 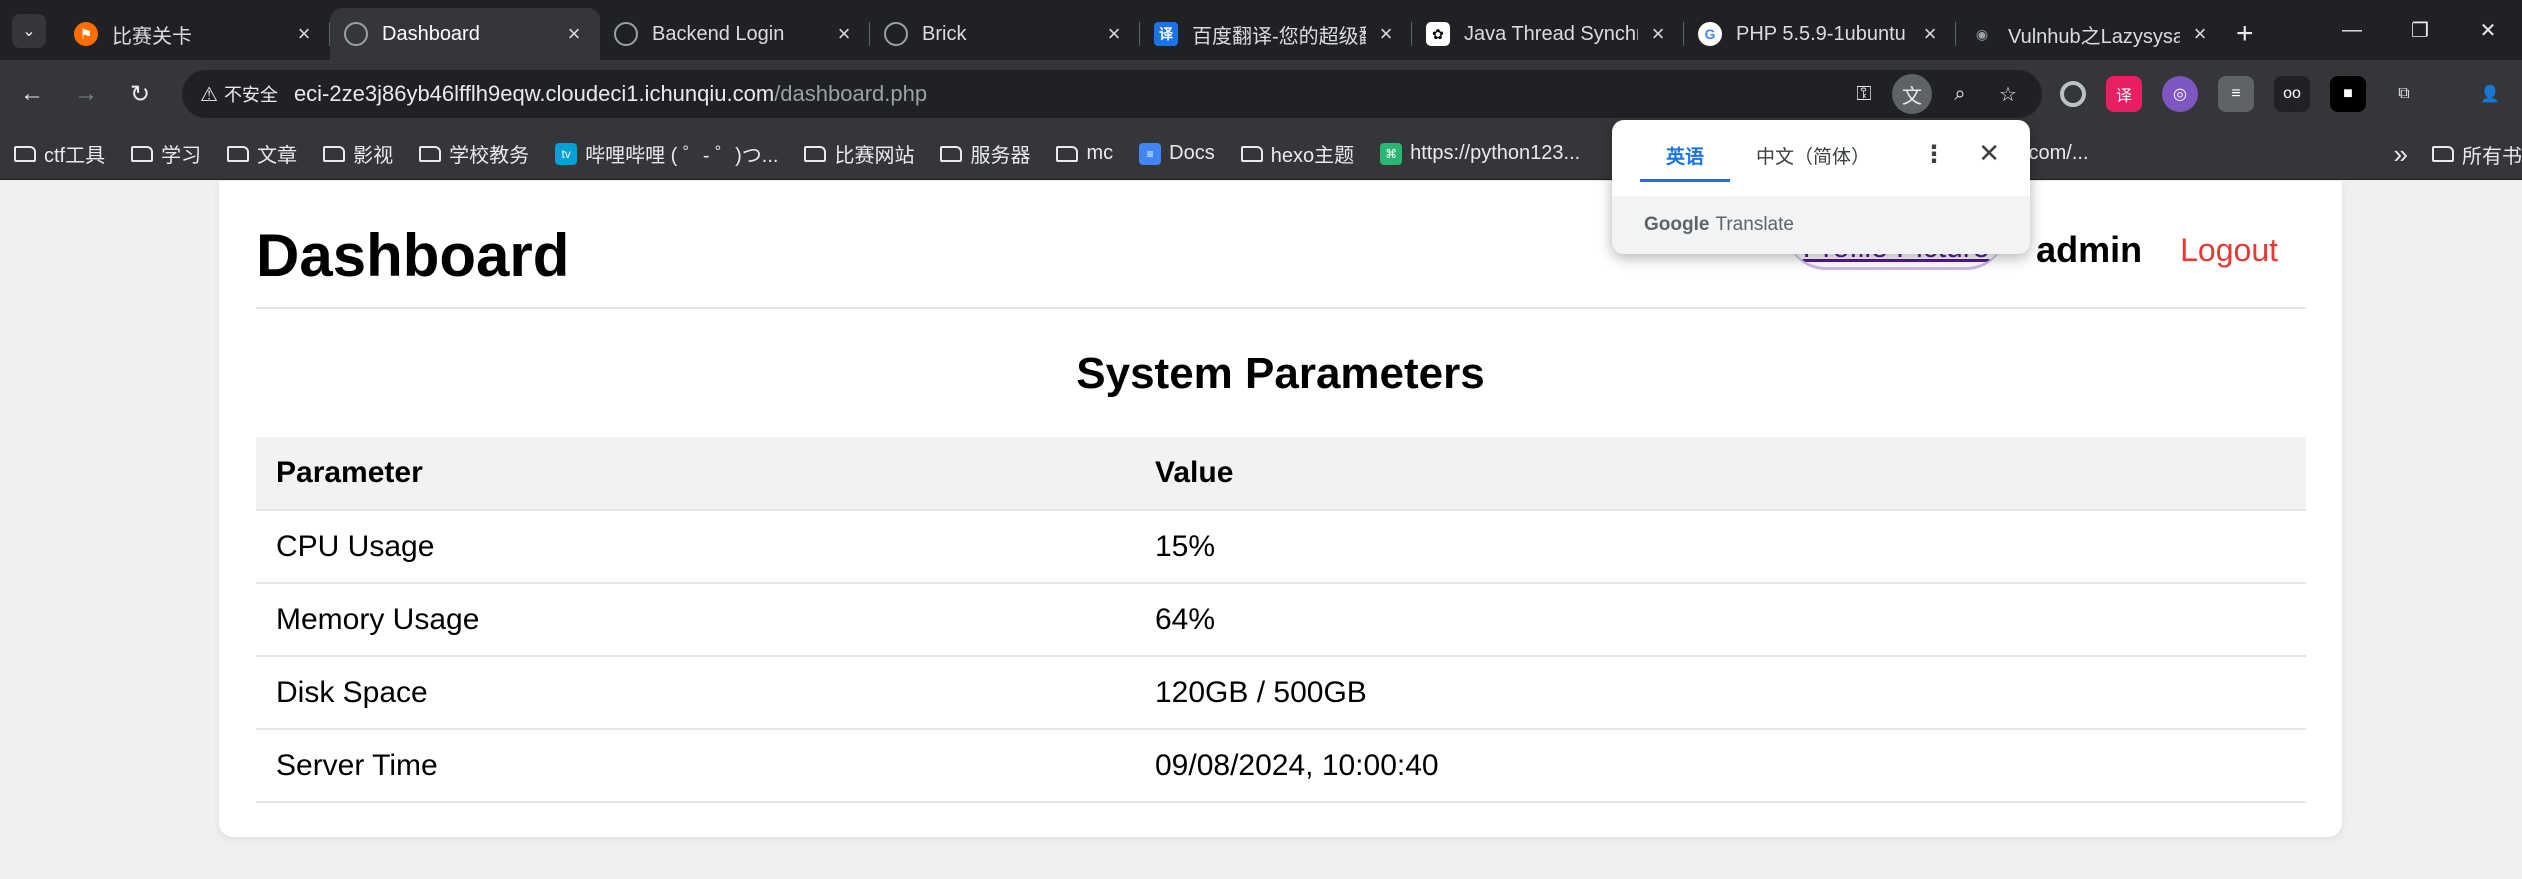 I want to click on username: admin, so click(x=2089, y=249).